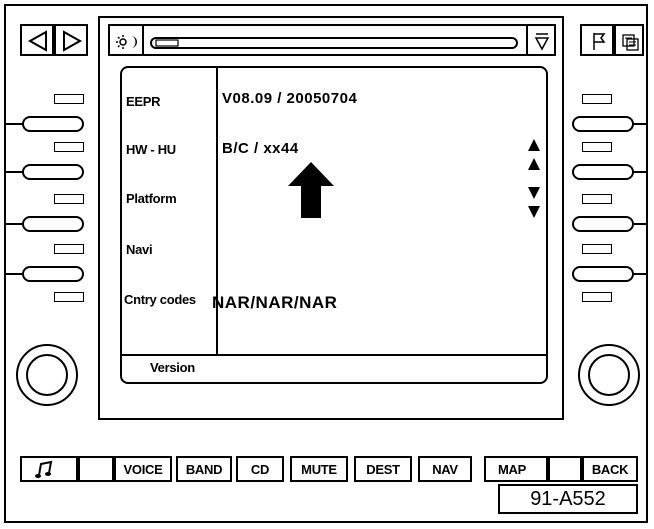 This screenshot has width=654, height=529. What do you see at coordinates (568, 499) in the screenshot?
I see `figure-id-label: 91-A552` at bounding box center [568, 499].